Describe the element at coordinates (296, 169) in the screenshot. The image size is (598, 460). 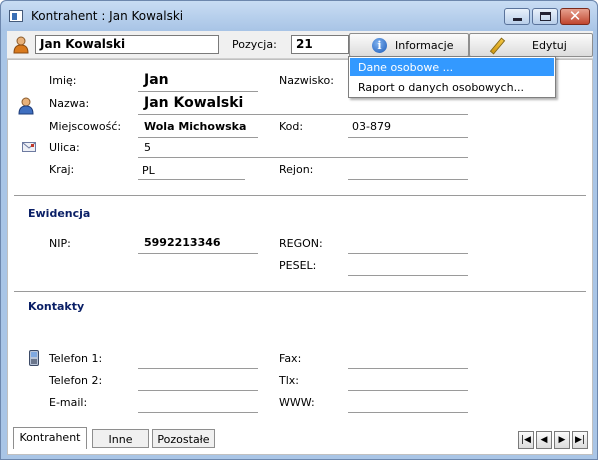
I see `region-label: Rejon:` at that location.